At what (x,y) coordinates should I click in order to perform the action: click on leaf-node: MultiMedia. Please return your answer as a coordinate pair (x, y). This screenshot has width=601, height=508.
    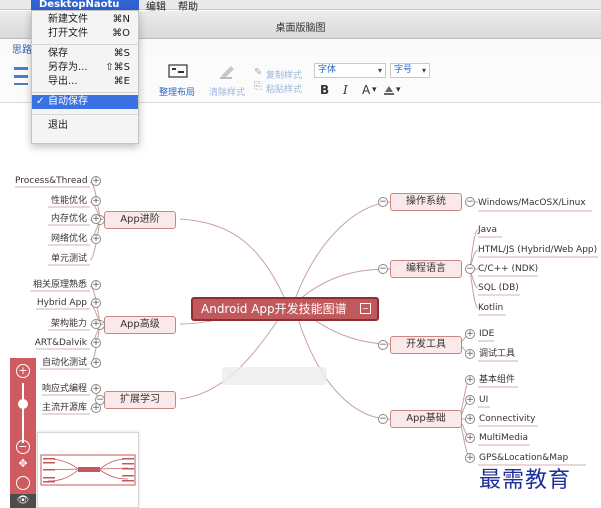
    Looking at the image, I should click on (503, 438).